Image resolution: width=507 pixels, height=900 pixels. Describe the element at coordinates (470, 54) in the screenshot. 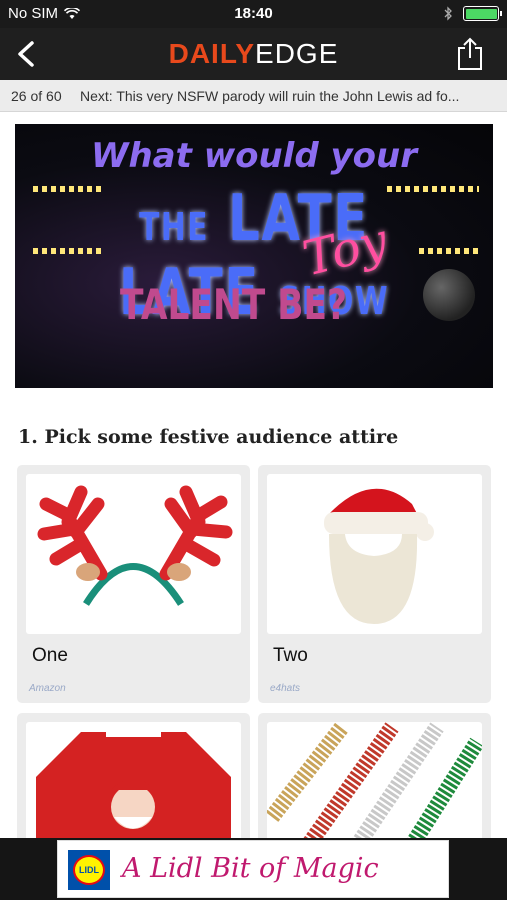

I see `share-icon` at that location.